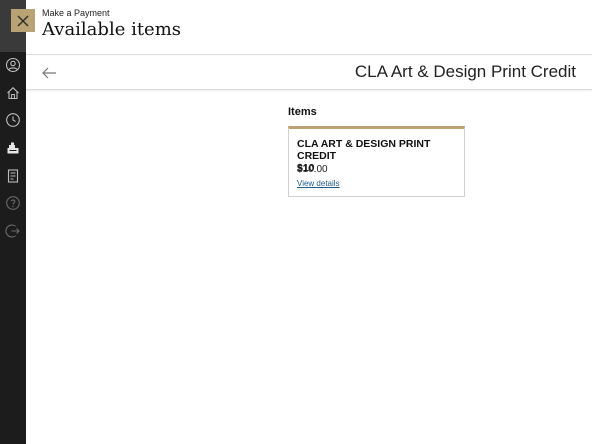 The height and width of the screenshot is (444, 592). What do you see at coordinates (112, 29) in the screenshot?
I see `page-title: Available items` at bounding box center [112, 29].